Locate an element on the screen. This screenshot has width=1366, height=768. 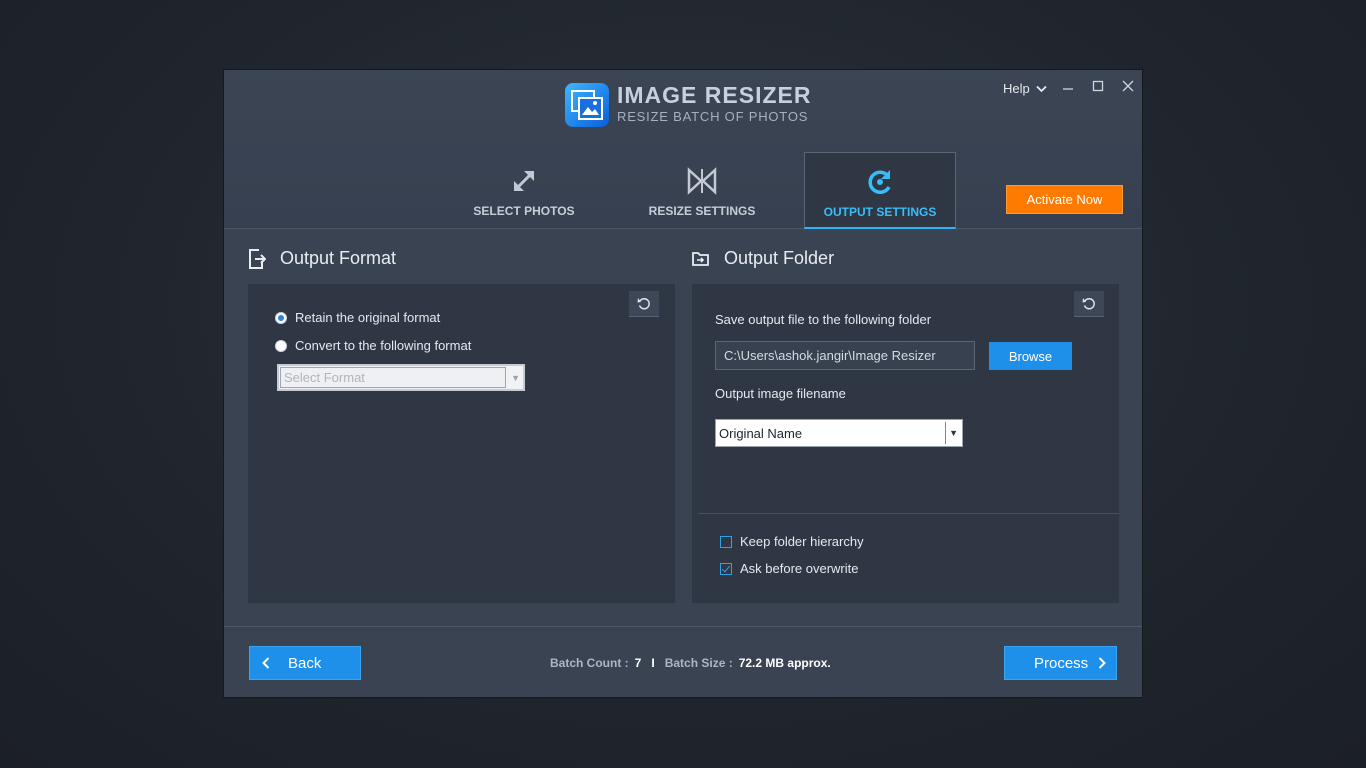
footer-divider is located at coordinates (683, 626).